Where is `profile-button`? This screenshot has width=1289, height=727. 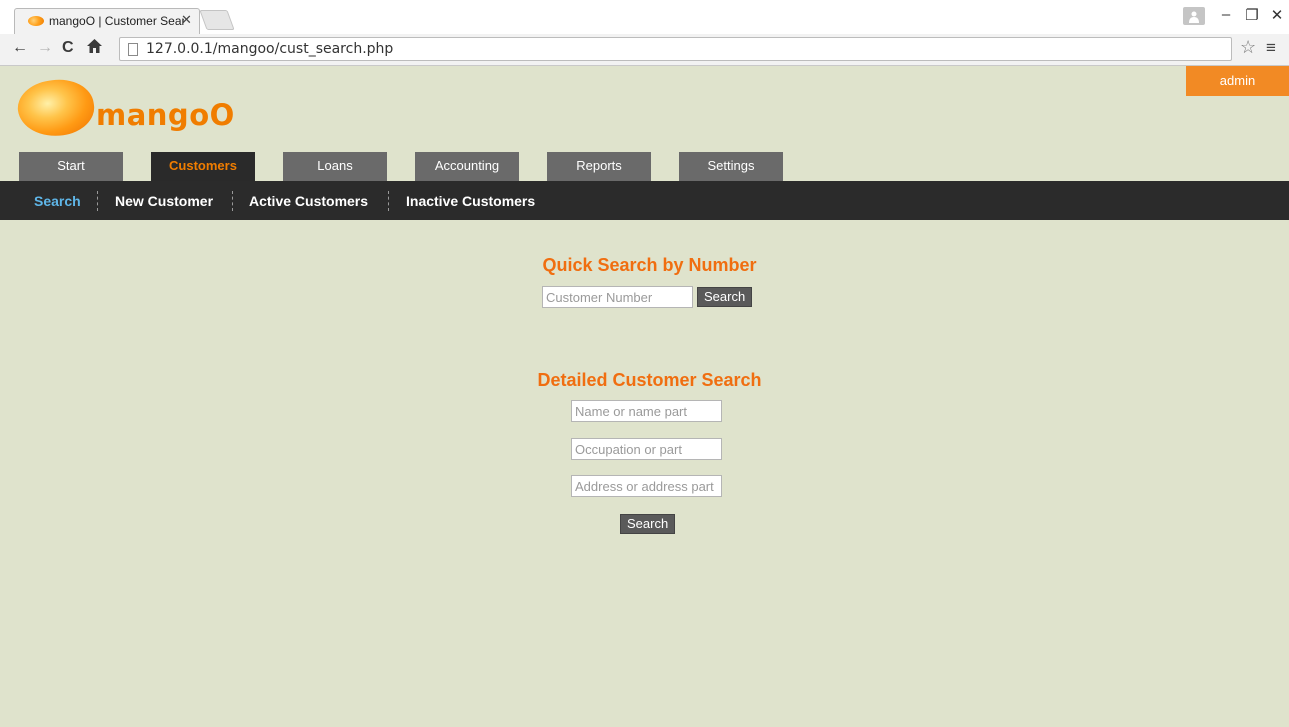
profile-button is located at coordinates (1194, 16).